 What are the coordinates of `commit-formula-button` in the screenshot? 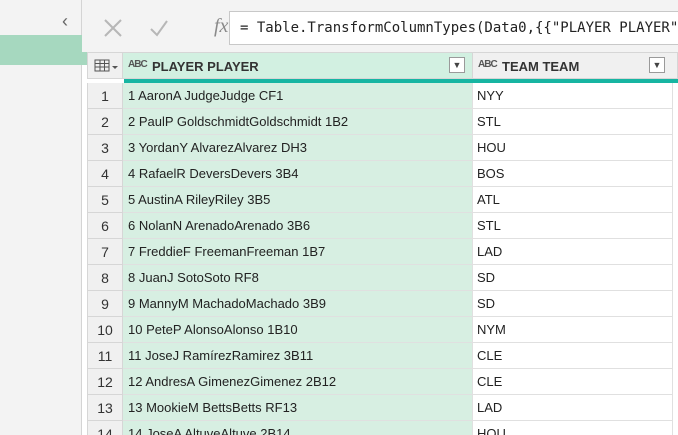 It's located at (159, 28).